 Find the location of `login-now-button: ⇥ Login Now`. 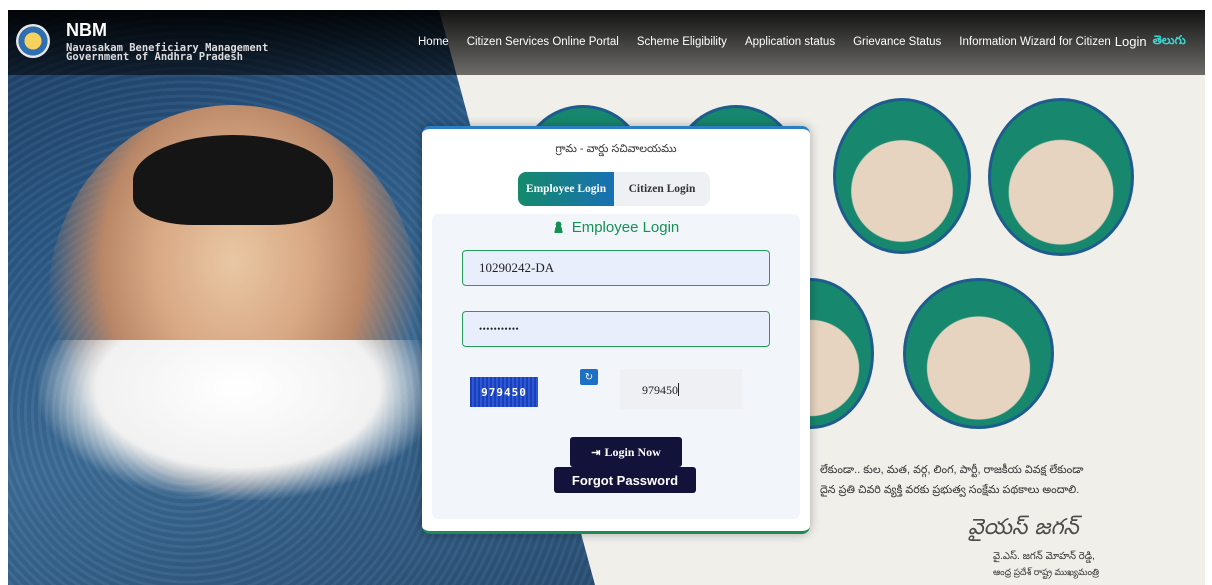

login-now-button: ⇥ Login Now is located at coordinates (626, 452).